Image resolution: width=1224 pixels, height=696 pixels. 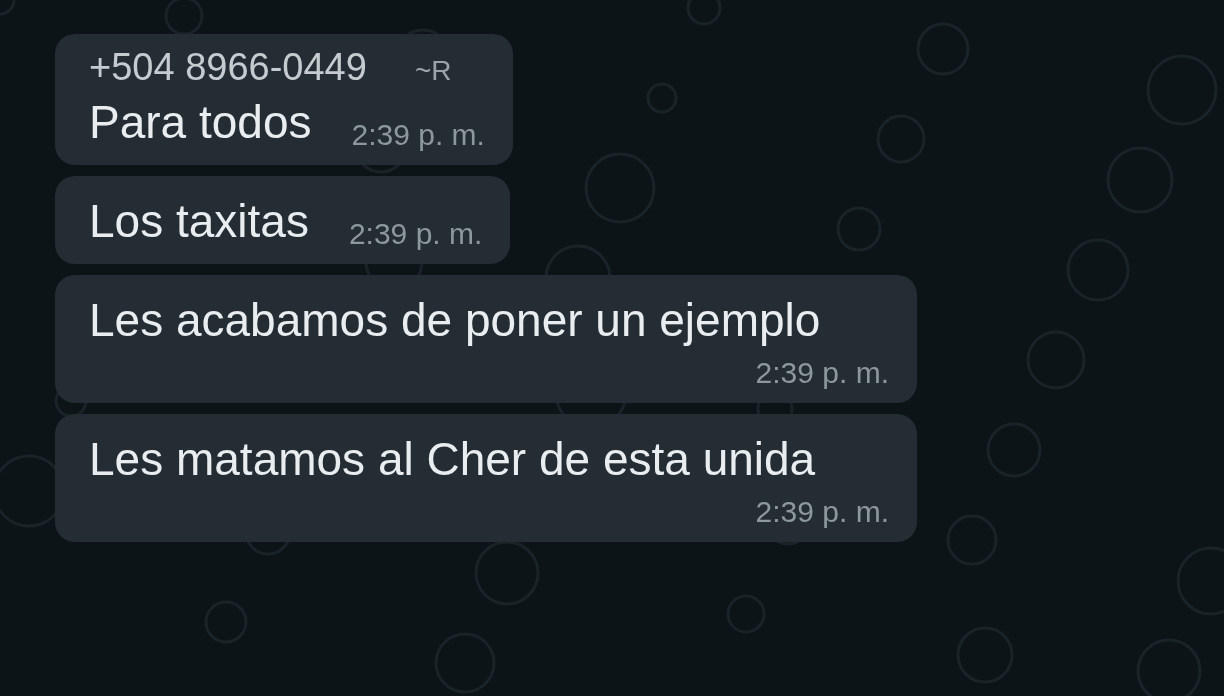 I want to click on sender-name: ~R, so click(x=433, y=71).